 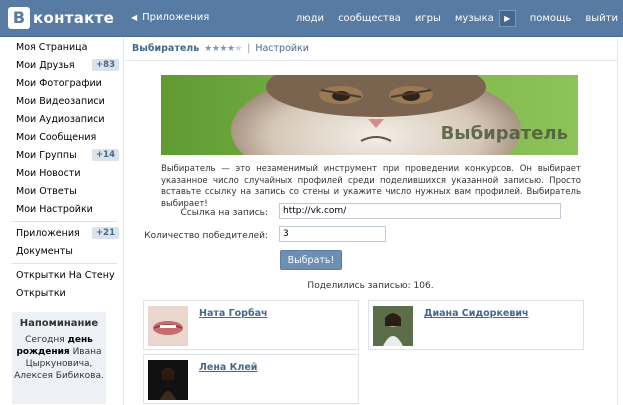 I want to click on sidebar-item-label: Мои Ответы, so click(x=46, y=191).